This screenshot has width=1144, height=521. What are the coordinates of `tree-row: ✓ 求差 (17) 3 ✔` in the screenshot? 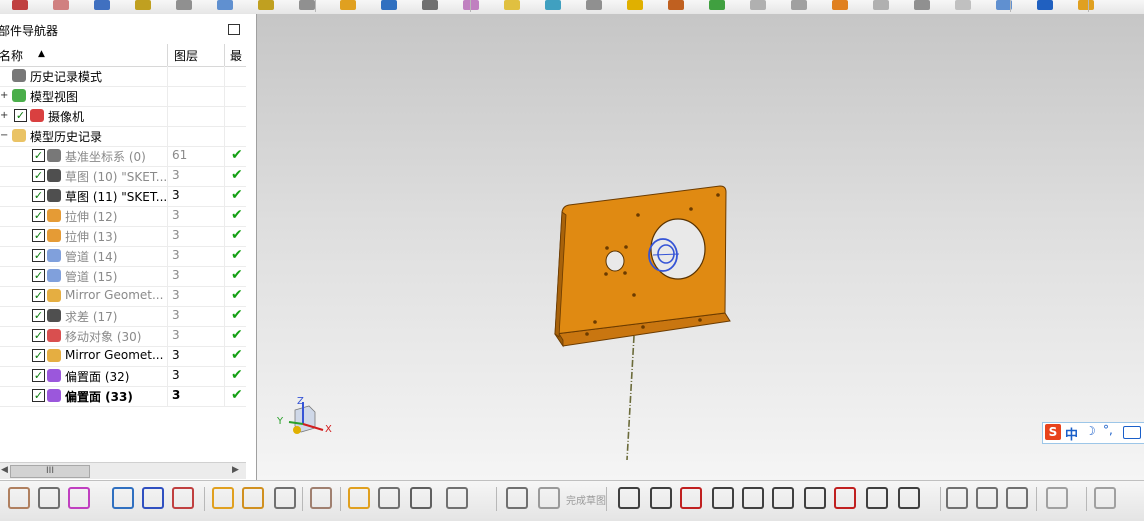 It's located at (123, 316).